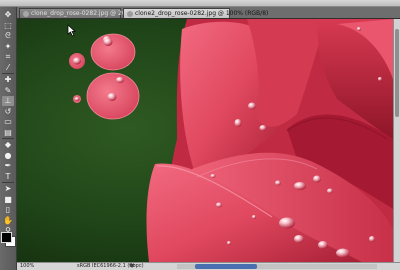  Describe the element at coordinates (226, 266) in the screenshot. I see `horizontal-scroll-thumb` at that location.